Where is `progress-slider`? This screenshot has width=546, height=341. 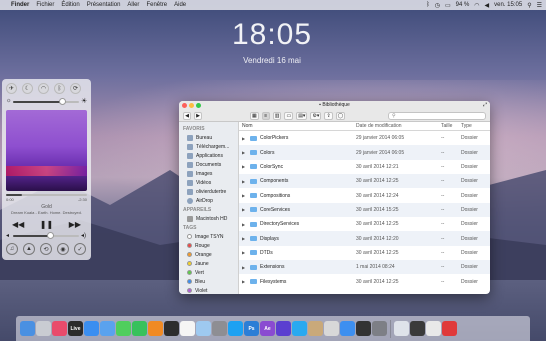
progress-slider is located at coordinates (46, 195).